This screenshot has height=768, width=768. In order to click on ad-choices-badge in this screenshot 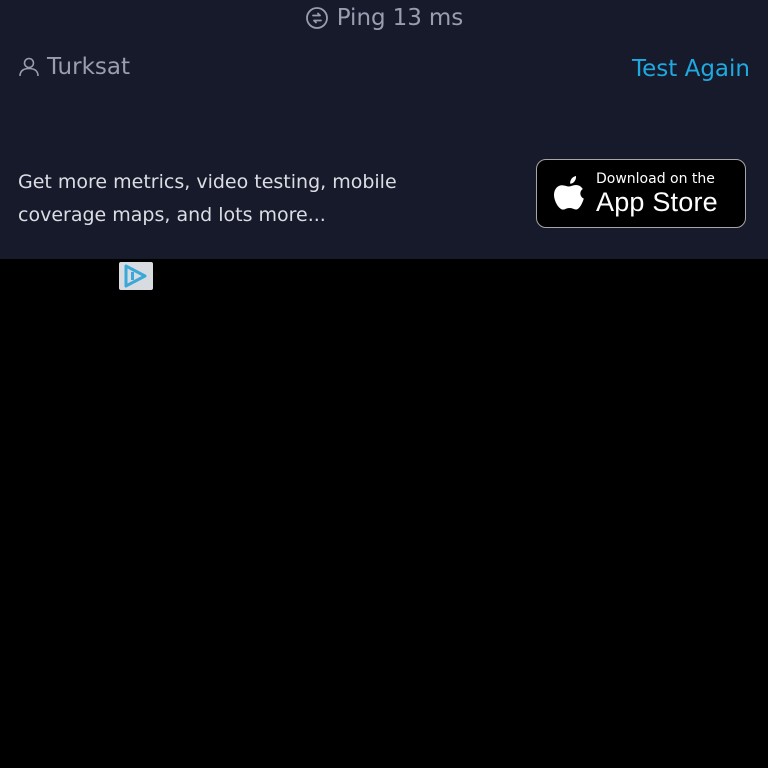, I will do `click(136, 276)`.